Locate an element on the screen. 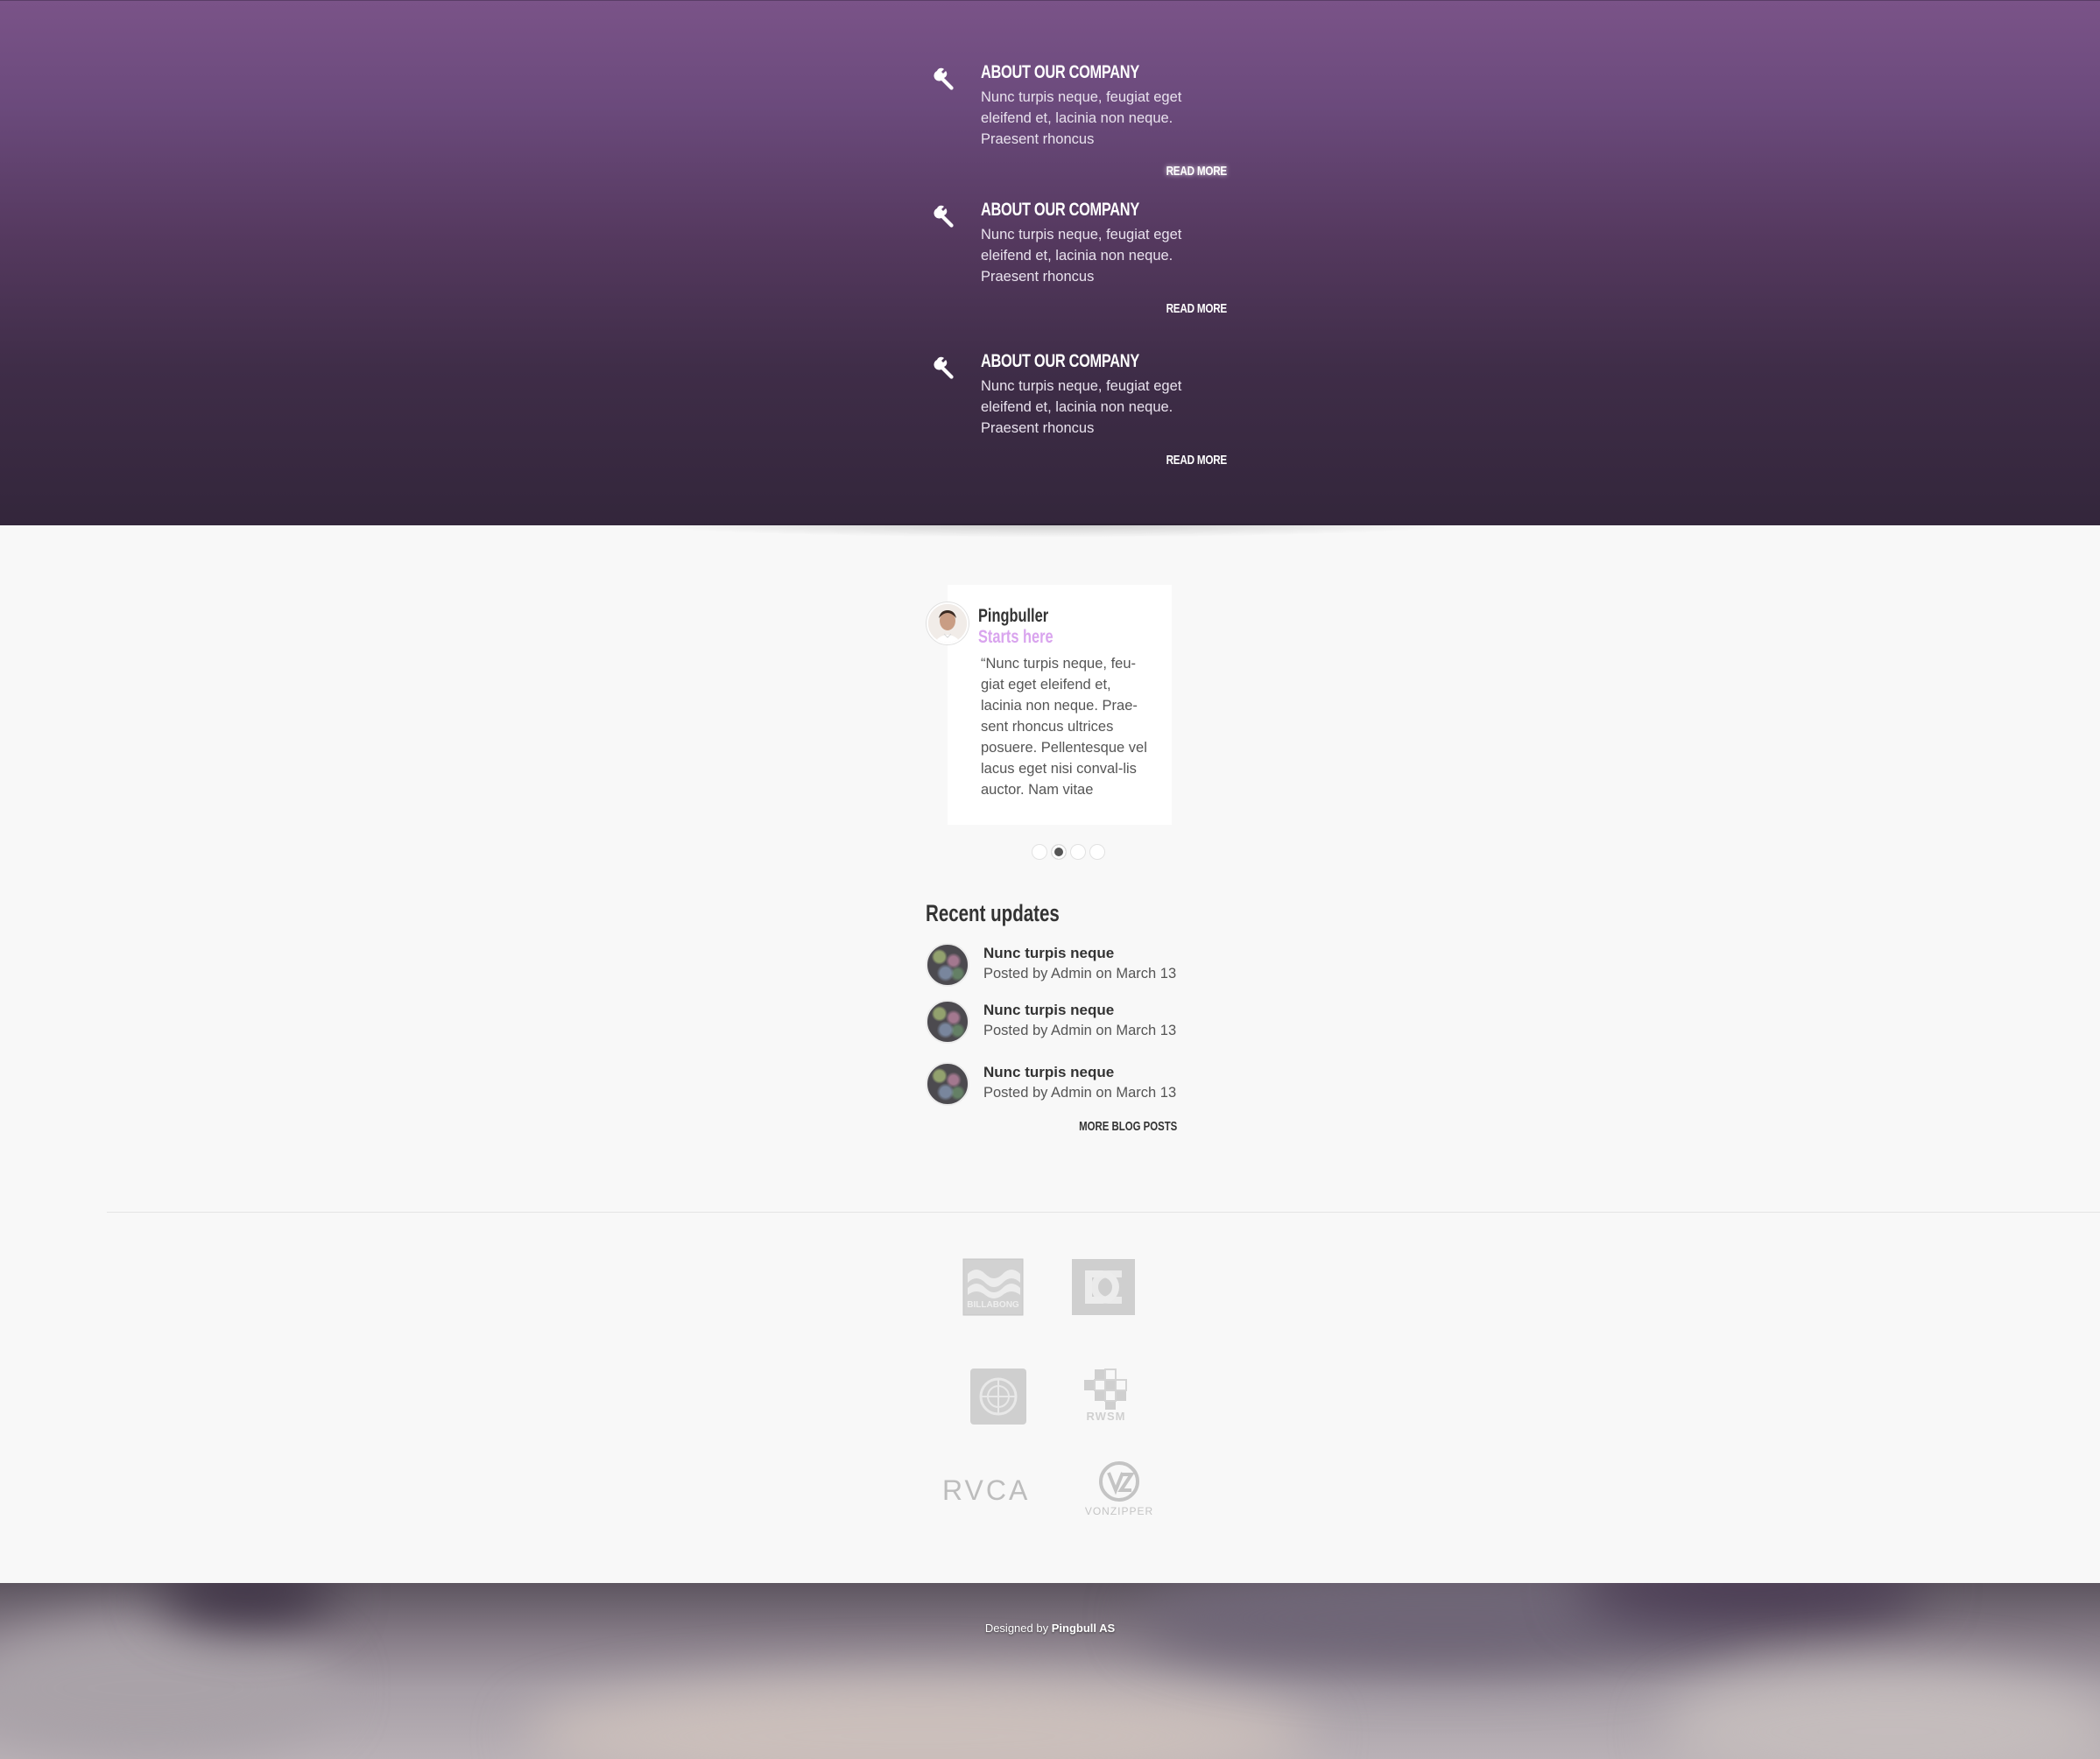 The height and width of the screenshot is (1759, 2100). billabong-logo: BILLABONG is located at coordinates (993, 1287).